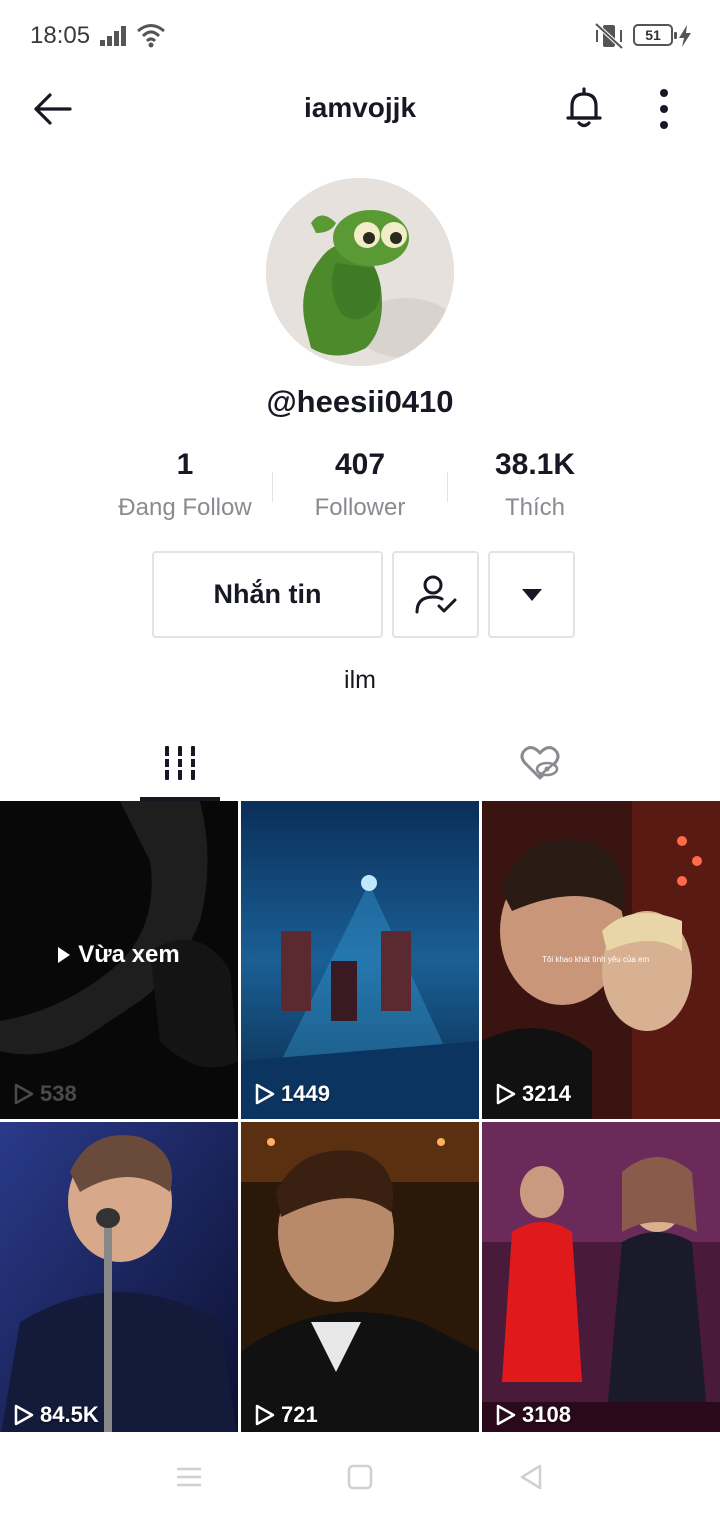 The image size is (720, 1520). I want to click on video-tile: 721, so click(360, 1281).